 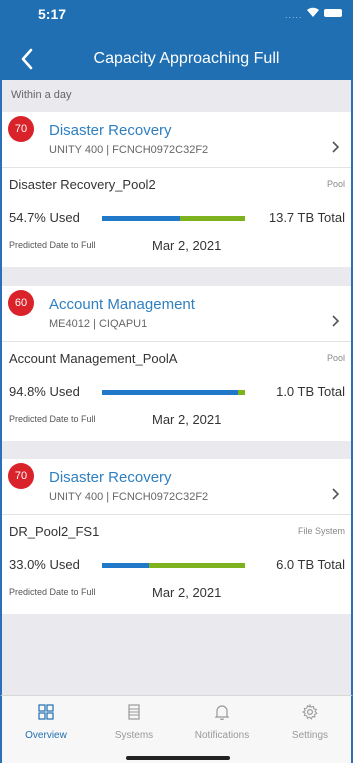 What do you see at coordinates (178, 758) in the screenshot?
I see `home-indicator` at bounding box center [178, 758].